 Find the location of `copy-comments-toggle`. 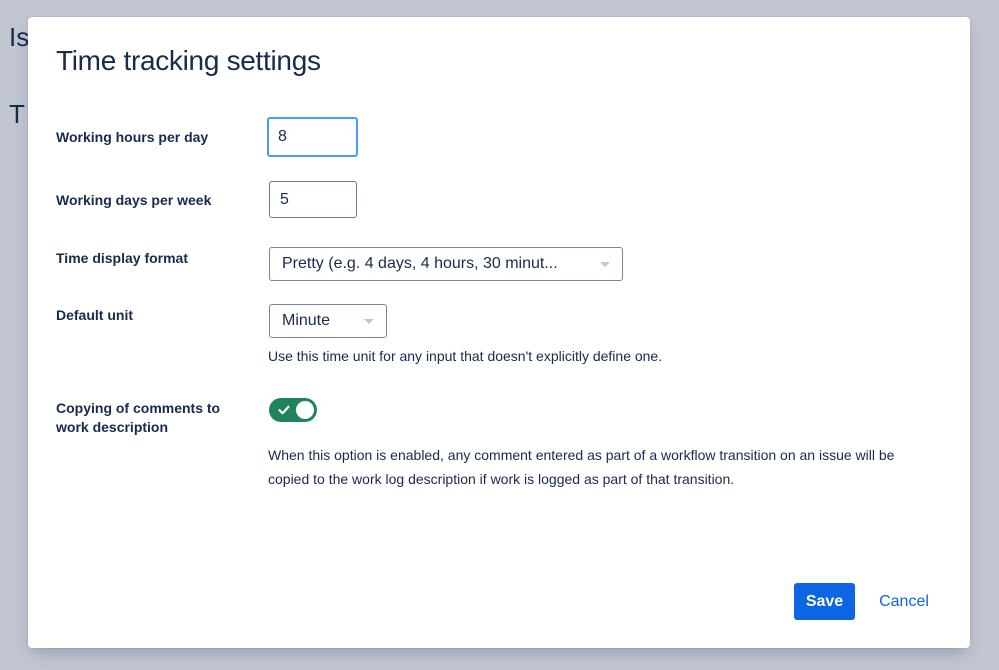

copy-comments-toggle is located at coordinates (293, 410).